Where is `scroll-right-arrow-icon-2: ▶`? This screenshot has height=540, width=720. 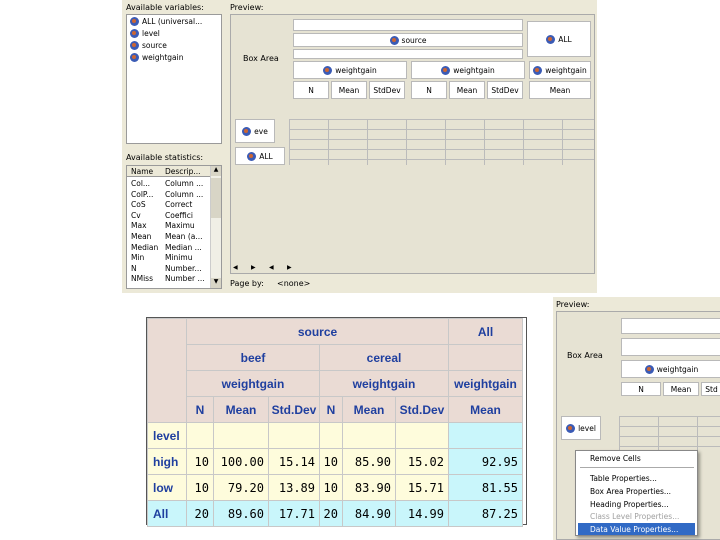 scroll-right-arrow-icon-2: ▶ is located at coordinates (289, 267).